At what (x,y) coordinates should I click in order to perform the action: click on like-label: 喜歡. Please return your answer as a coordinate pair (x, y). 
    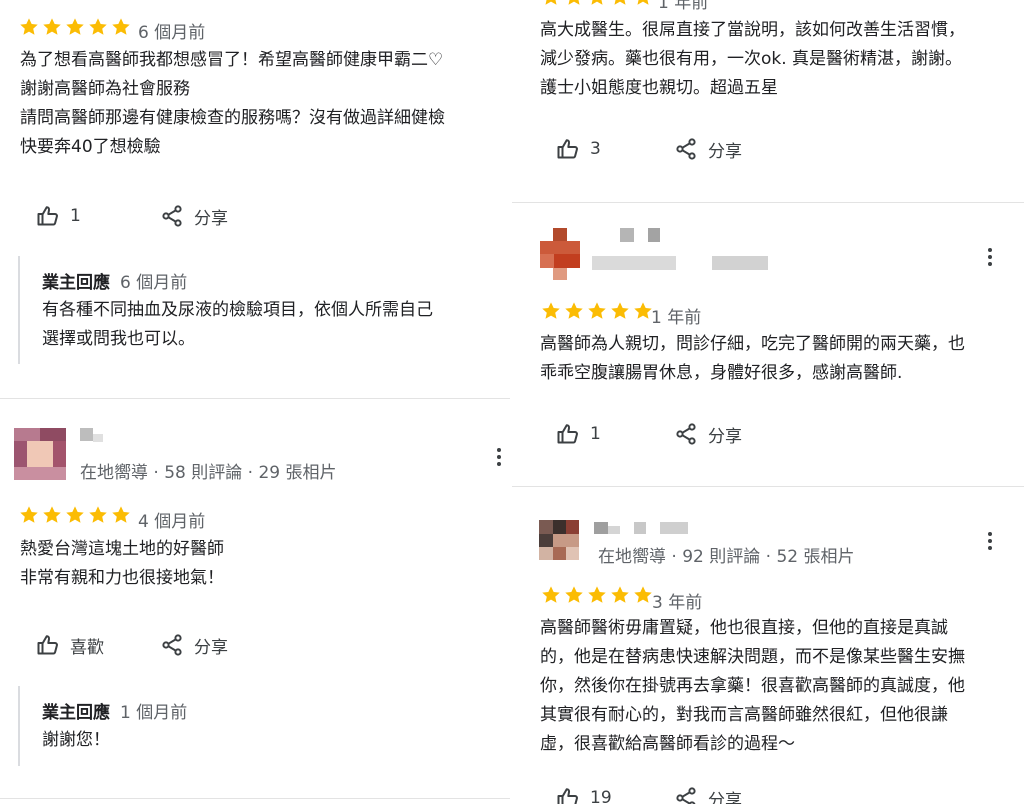
    Looking at the image, I should click on (87, 647).